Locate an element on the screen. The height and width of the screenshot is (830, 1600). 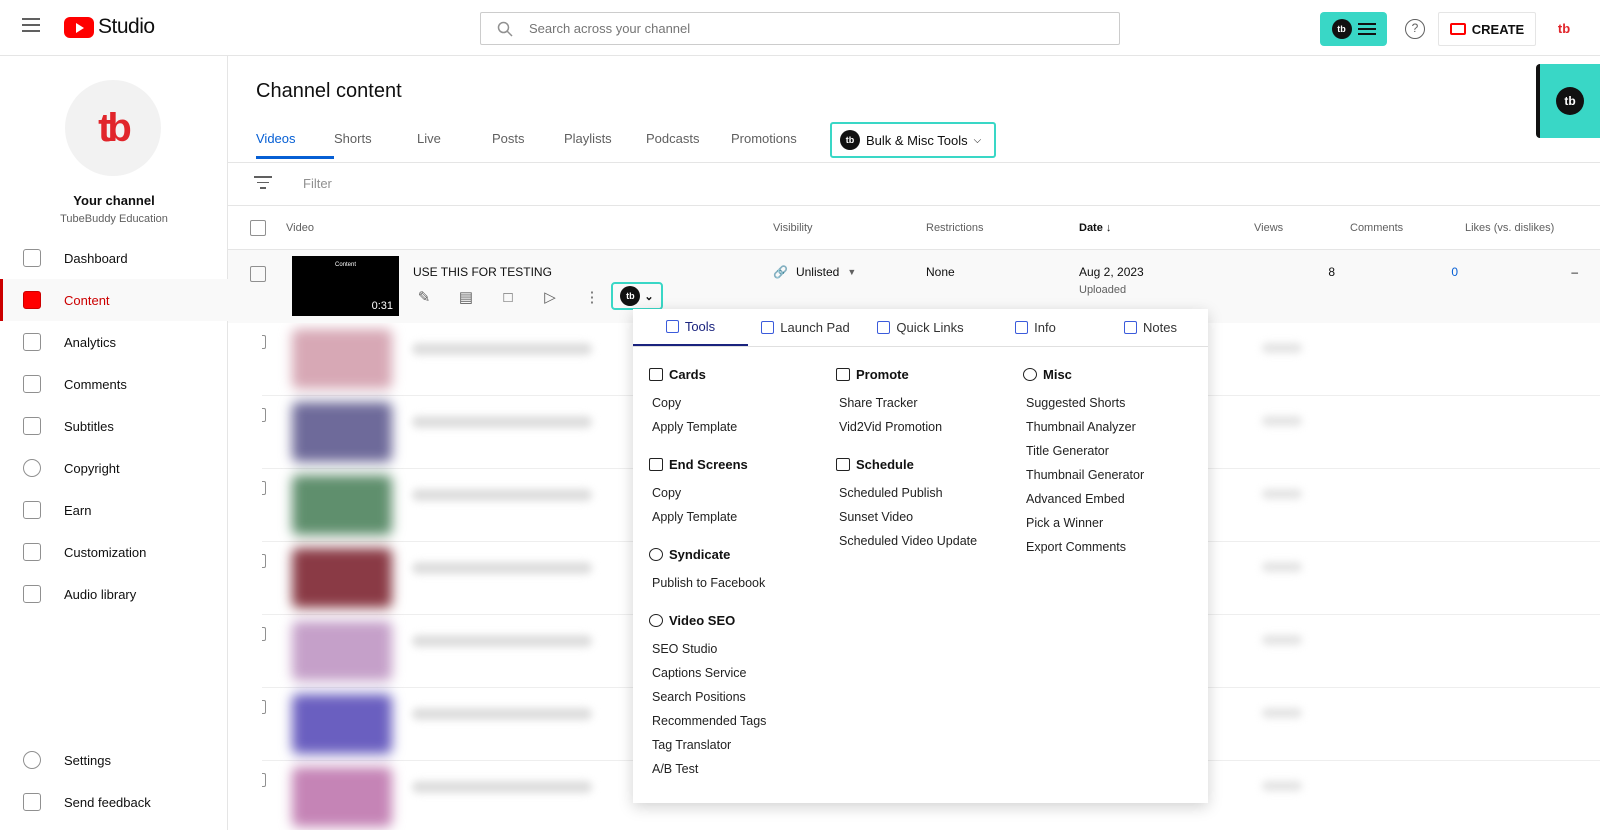
create-button: CREATE is located at coordinates (1487, 29).